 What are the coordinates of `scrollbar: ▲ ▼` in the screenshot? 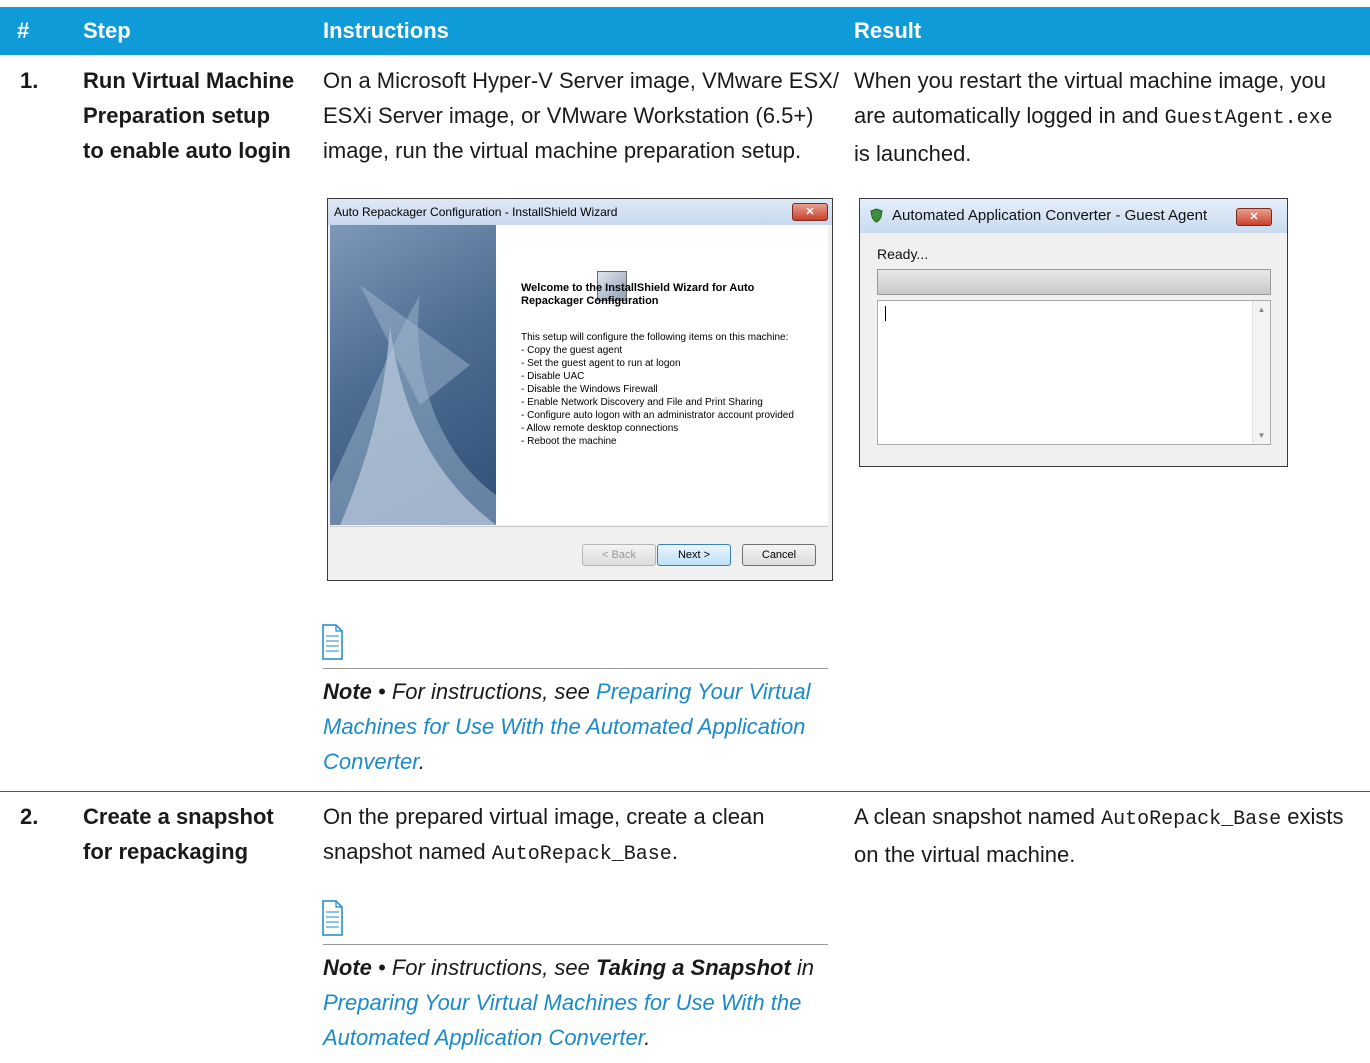 It's located at (1261, 372).